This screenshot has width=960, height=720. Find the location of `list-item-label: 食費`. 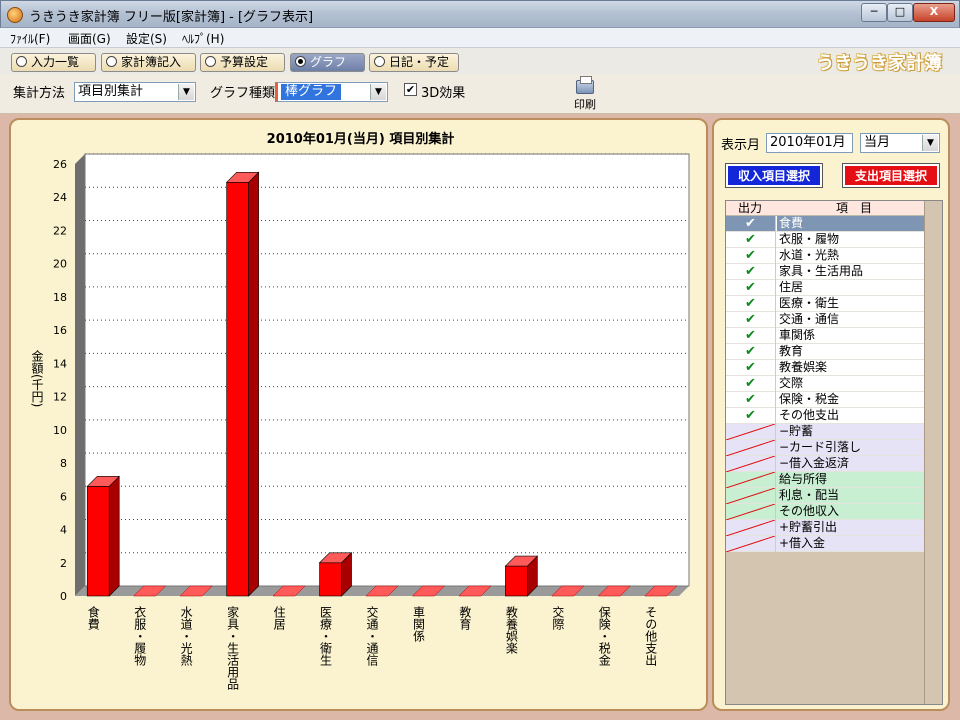

list-item-label: 食費 is located at coordinates (850, 223).